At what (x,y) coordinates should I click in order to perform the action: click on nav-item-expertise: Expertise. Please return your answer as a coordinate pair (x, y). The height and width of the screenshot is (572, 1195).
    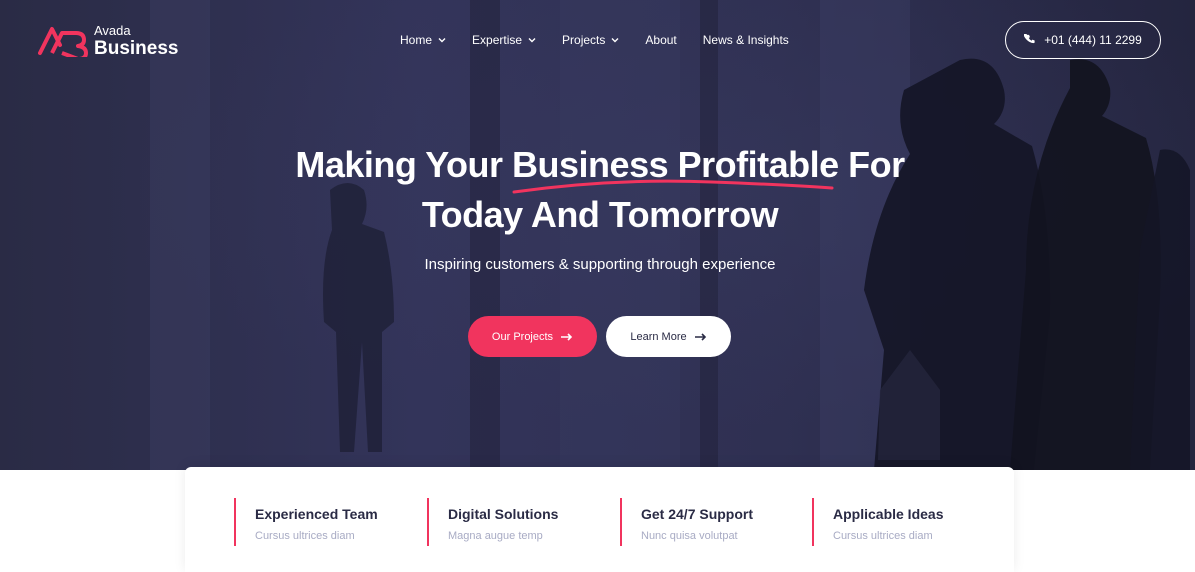
    Looking at the image, I should click on (504, 40).